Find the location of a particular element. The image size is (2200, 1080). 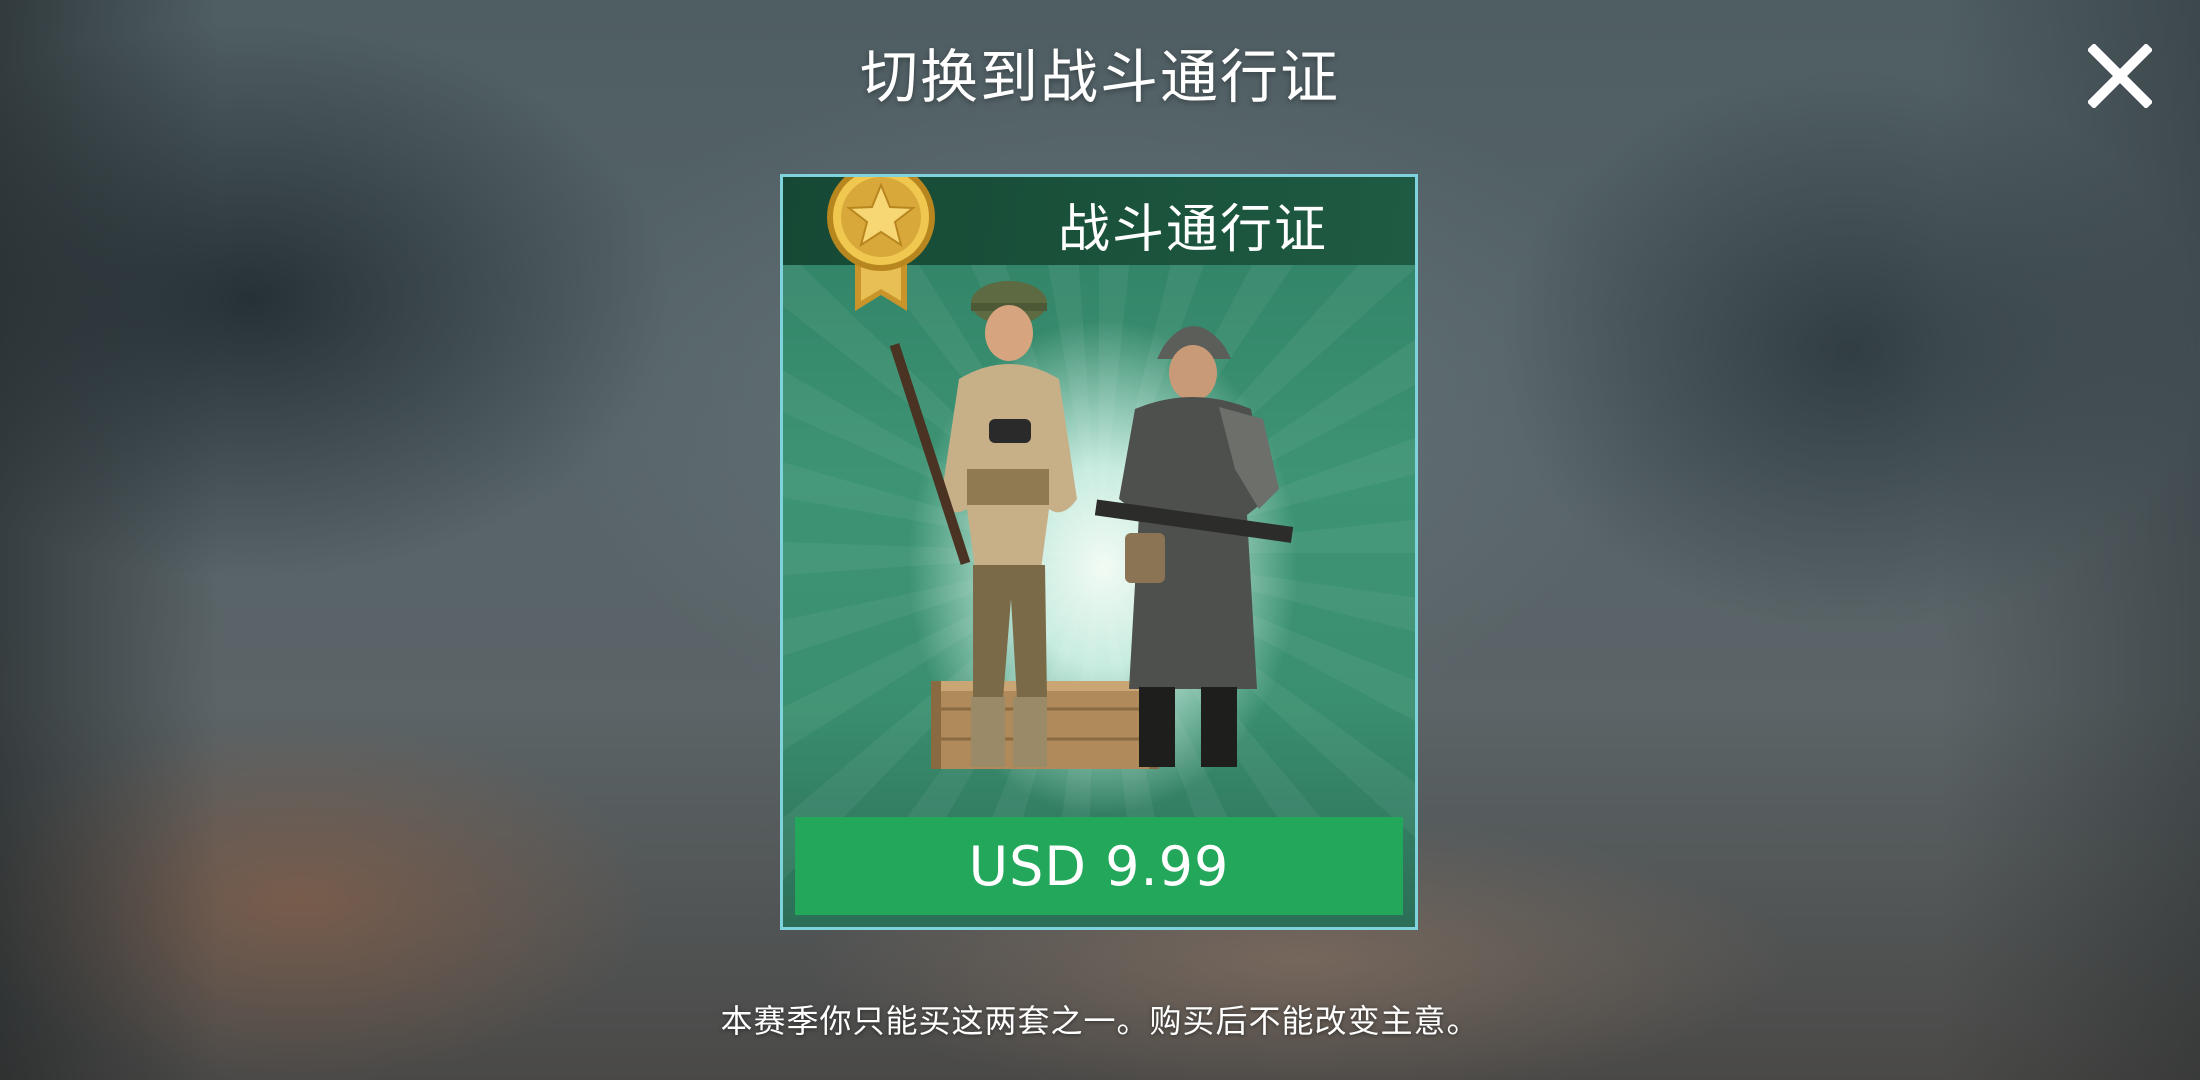

card-title: 战斗通行证 is located at coordinates (1192, 230).